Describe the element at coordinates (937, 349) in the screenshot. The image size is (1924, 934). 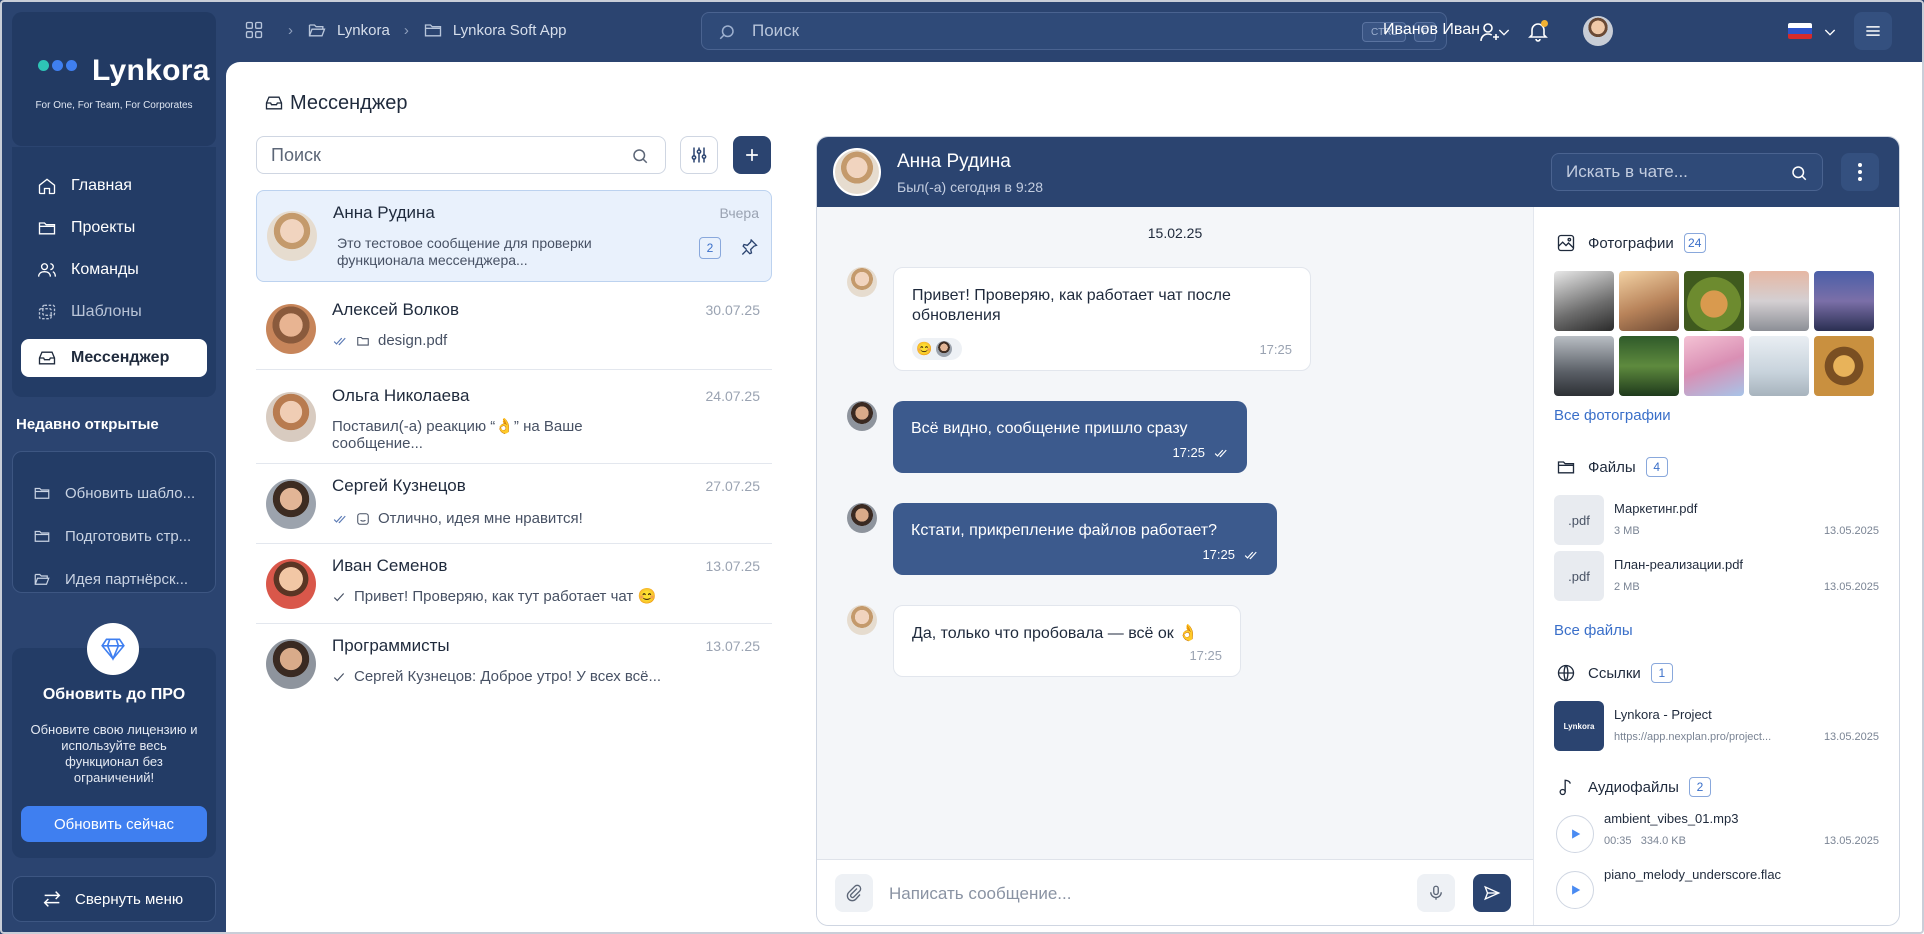
I see `message-reactions: 😊` at that location.